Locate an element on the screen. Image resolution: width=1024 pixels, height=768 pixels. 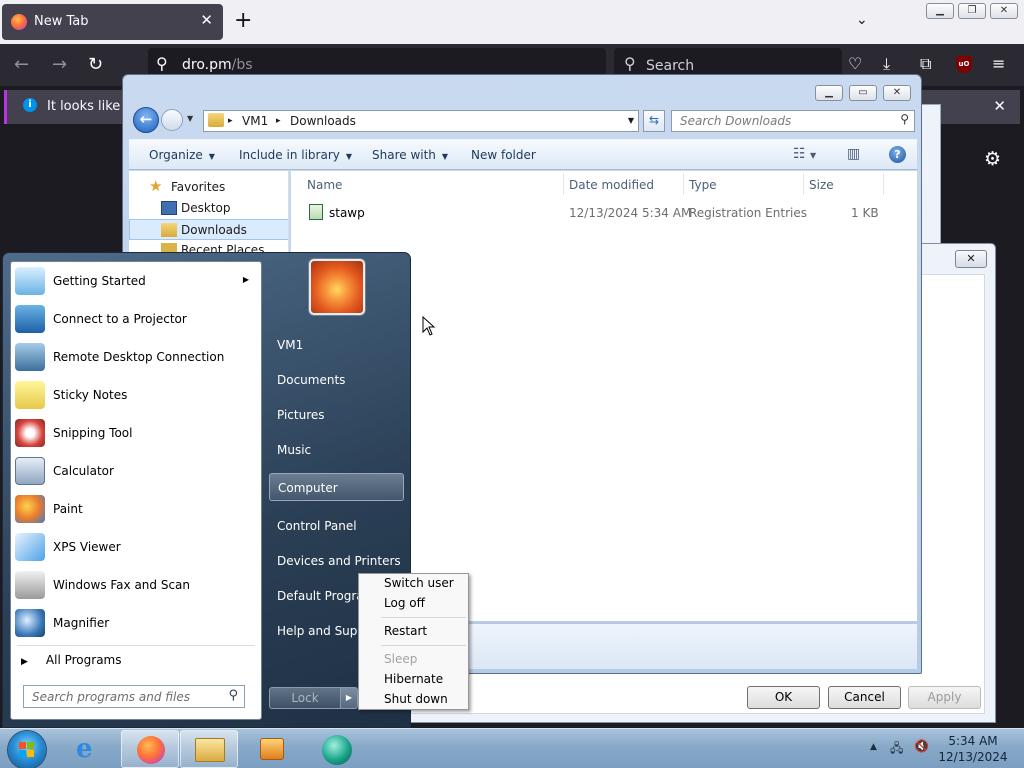
start-control-panel: Control Panel is located at coordinates (336, 526).